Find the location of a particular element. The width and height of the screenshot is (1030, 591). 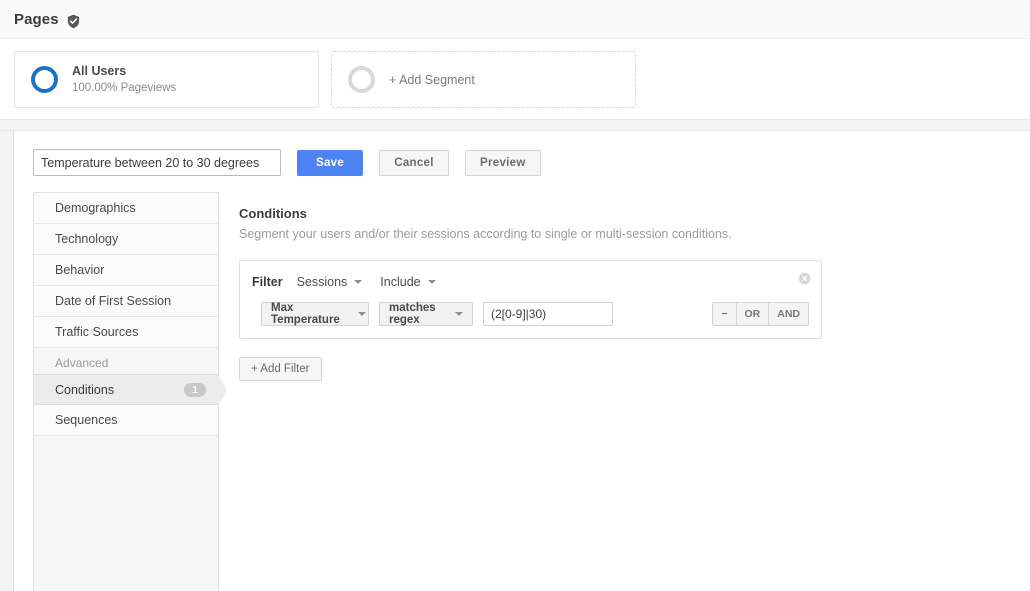

segment-name-input is located at coordinates (157, 162).